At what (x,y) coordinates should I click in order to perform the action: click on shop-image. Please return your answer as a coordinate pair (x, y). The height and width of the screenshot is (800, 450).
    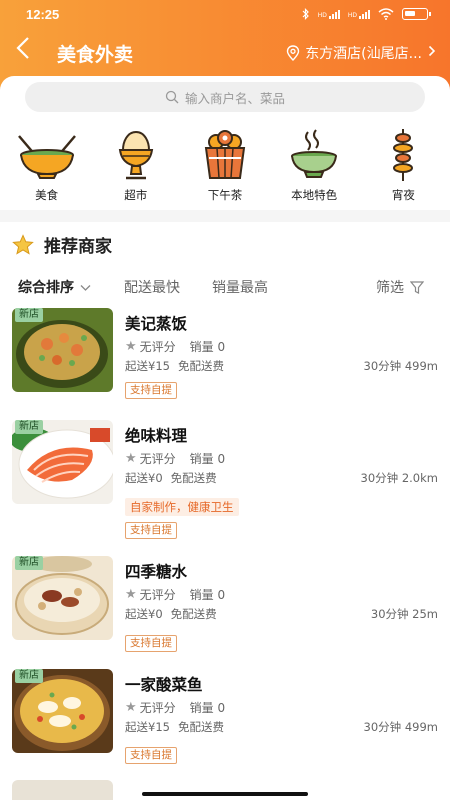
    Looking at the image, I should click on (62, 790).